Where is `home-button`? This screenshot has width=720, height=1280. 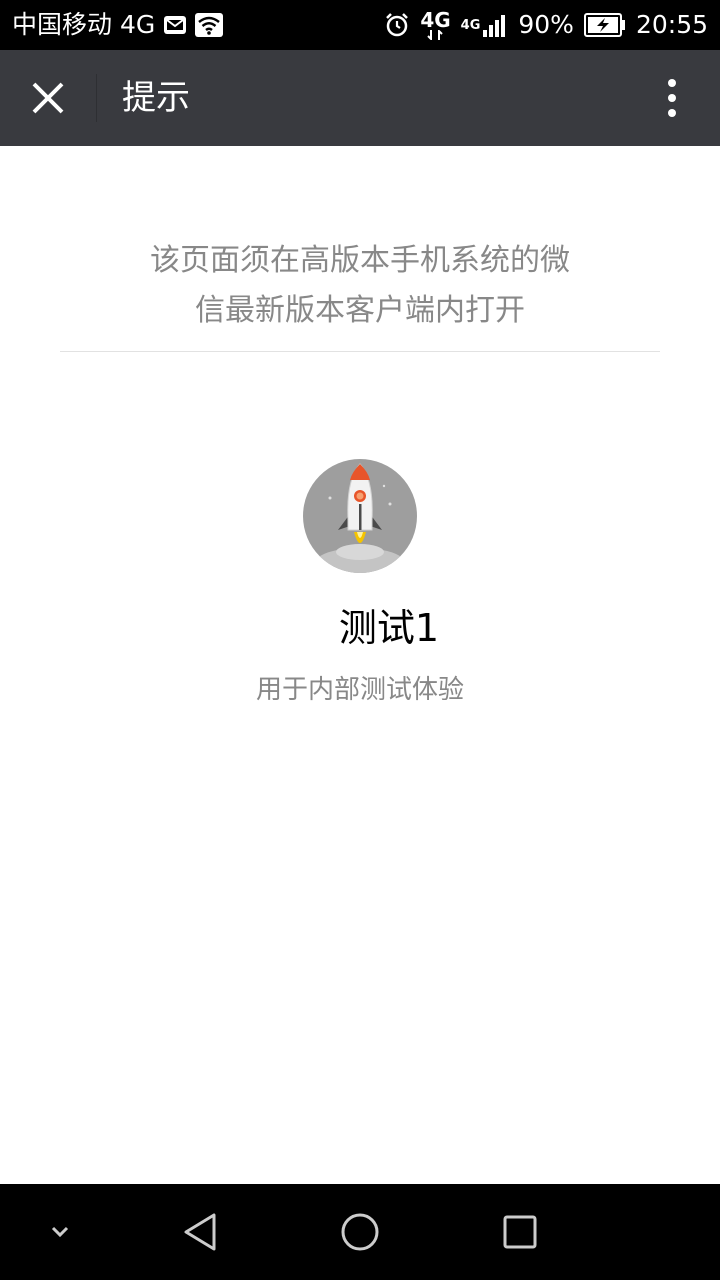 home-button is located at coordinates (360, 1232).